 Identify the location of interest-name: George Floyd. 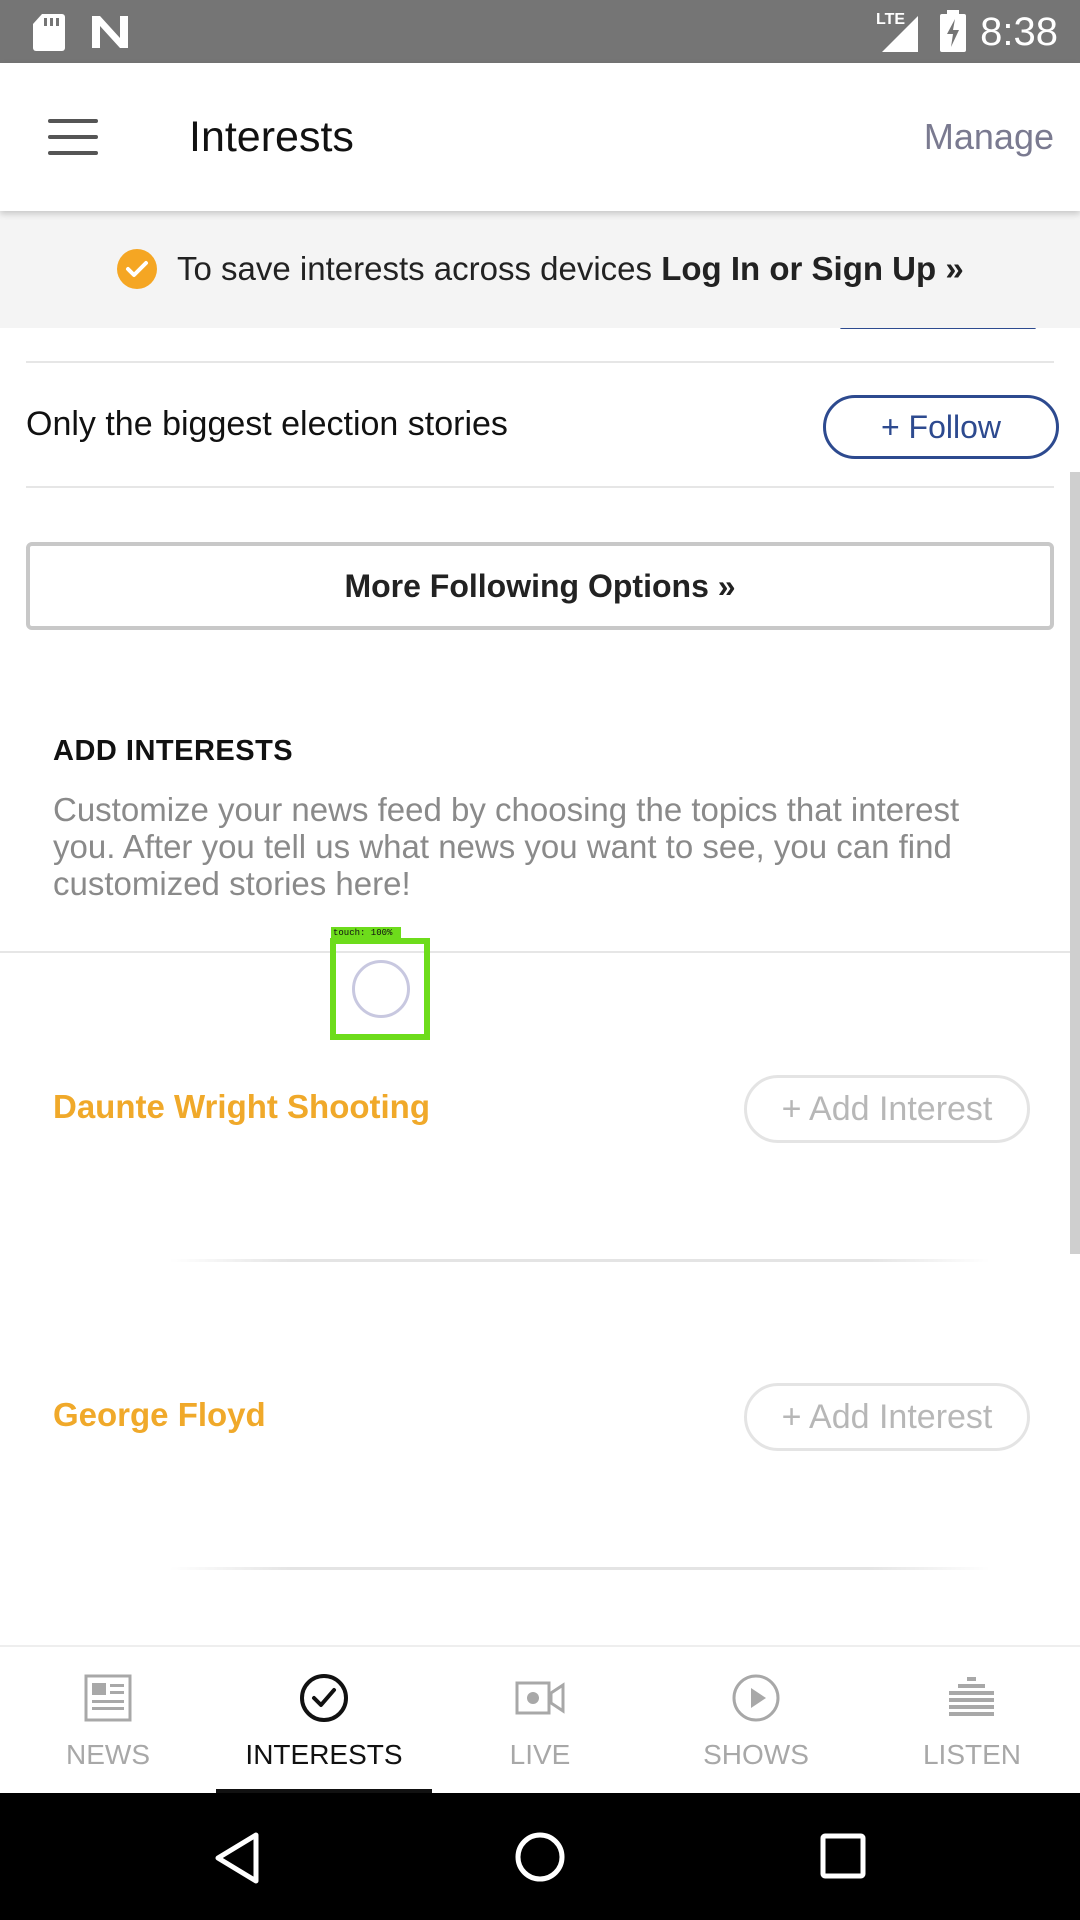
(159, 1414).